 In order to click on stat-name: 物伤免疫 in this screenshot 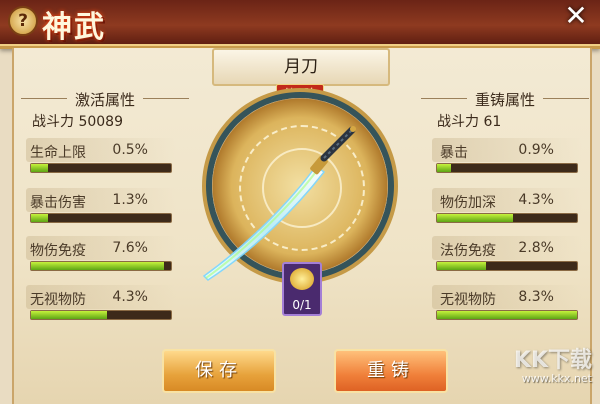, I will do `click(58, 251)`.